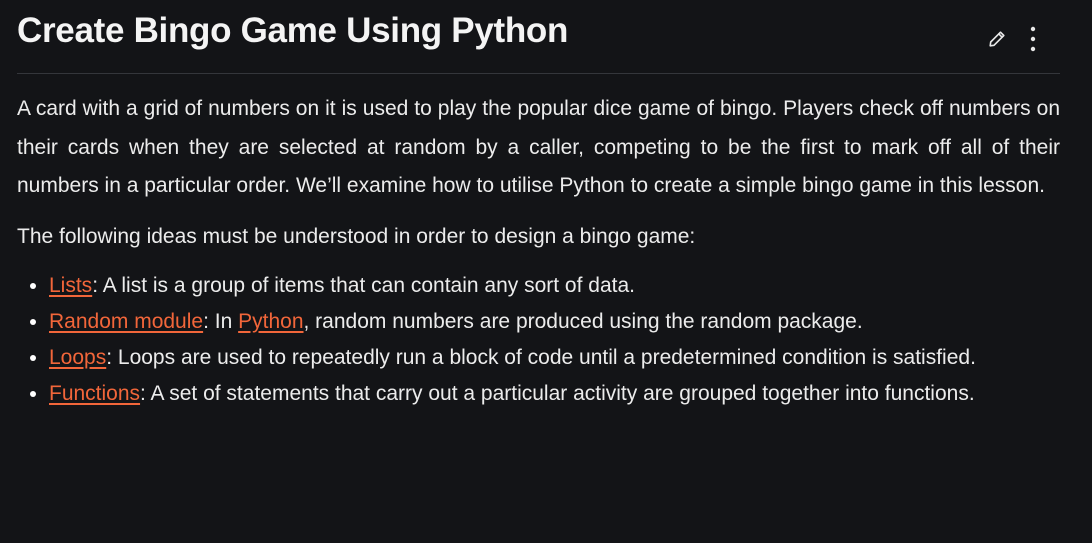  Describe the element at coordinates (126, 321) in the screenshot. I see `random-module-link: Random module` at that location.